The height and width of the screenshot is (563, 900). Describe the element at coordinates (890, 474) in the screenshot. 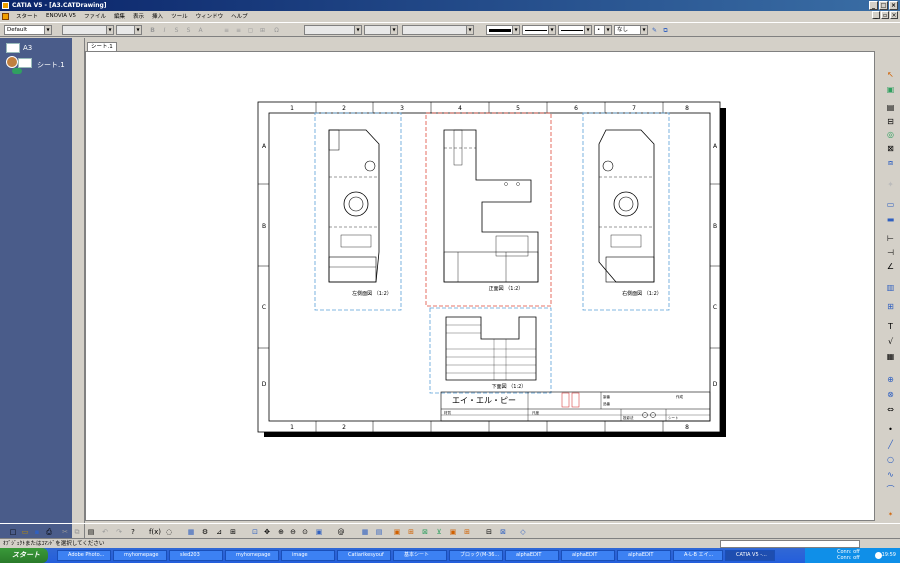

I see `spline-icon: ∿` at that location.